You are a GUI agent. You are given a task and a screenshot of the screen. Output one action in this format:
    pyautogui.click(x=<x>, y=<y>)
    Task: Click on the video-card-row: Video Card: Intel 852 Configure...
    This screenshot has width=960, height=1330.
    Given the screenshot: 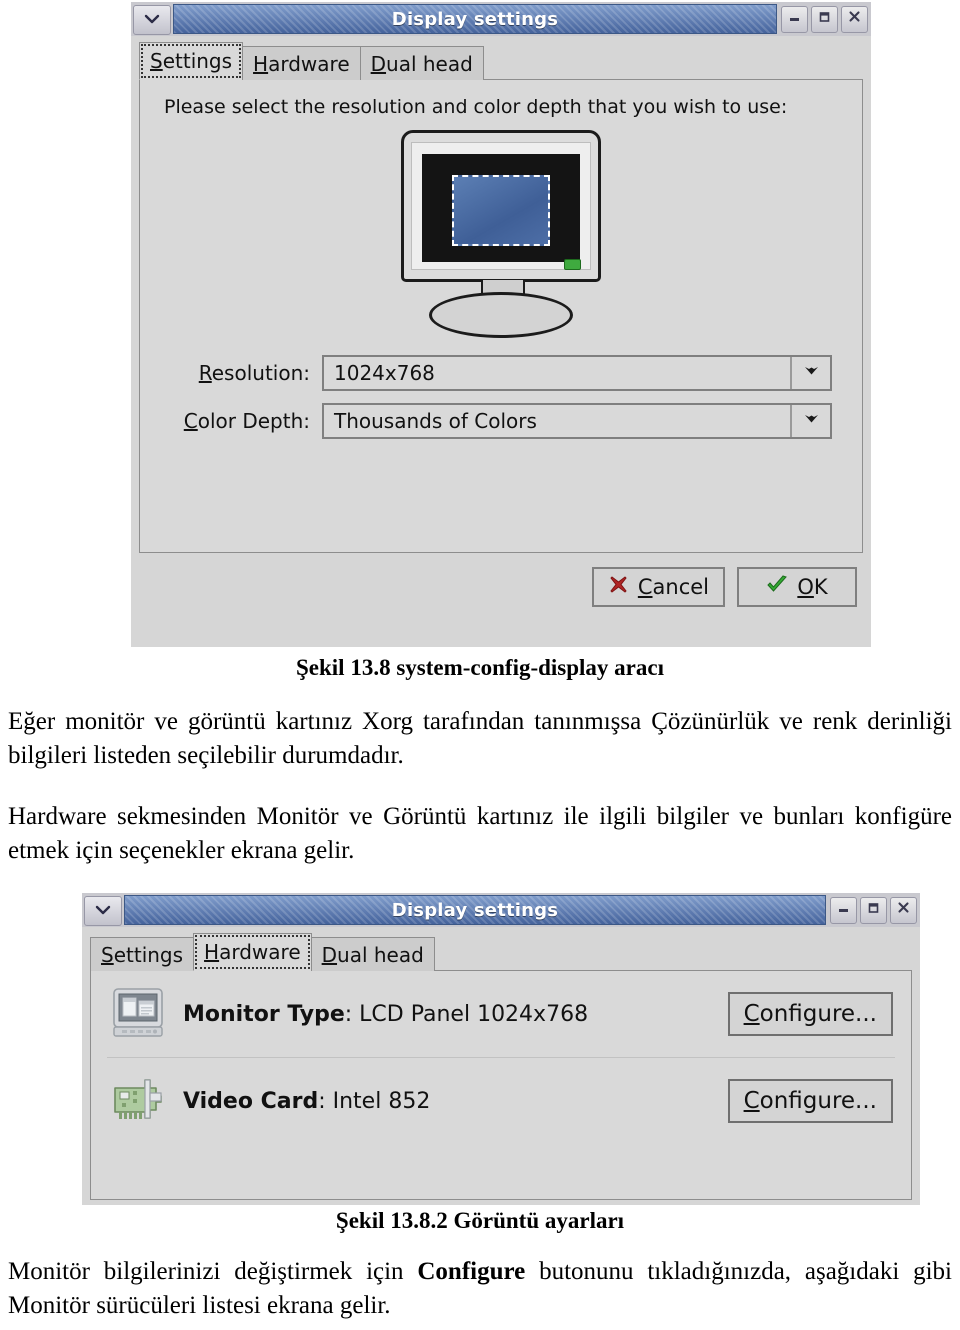 What is the action you would take?
    pyautogui.click(x=501, y=1101)
    